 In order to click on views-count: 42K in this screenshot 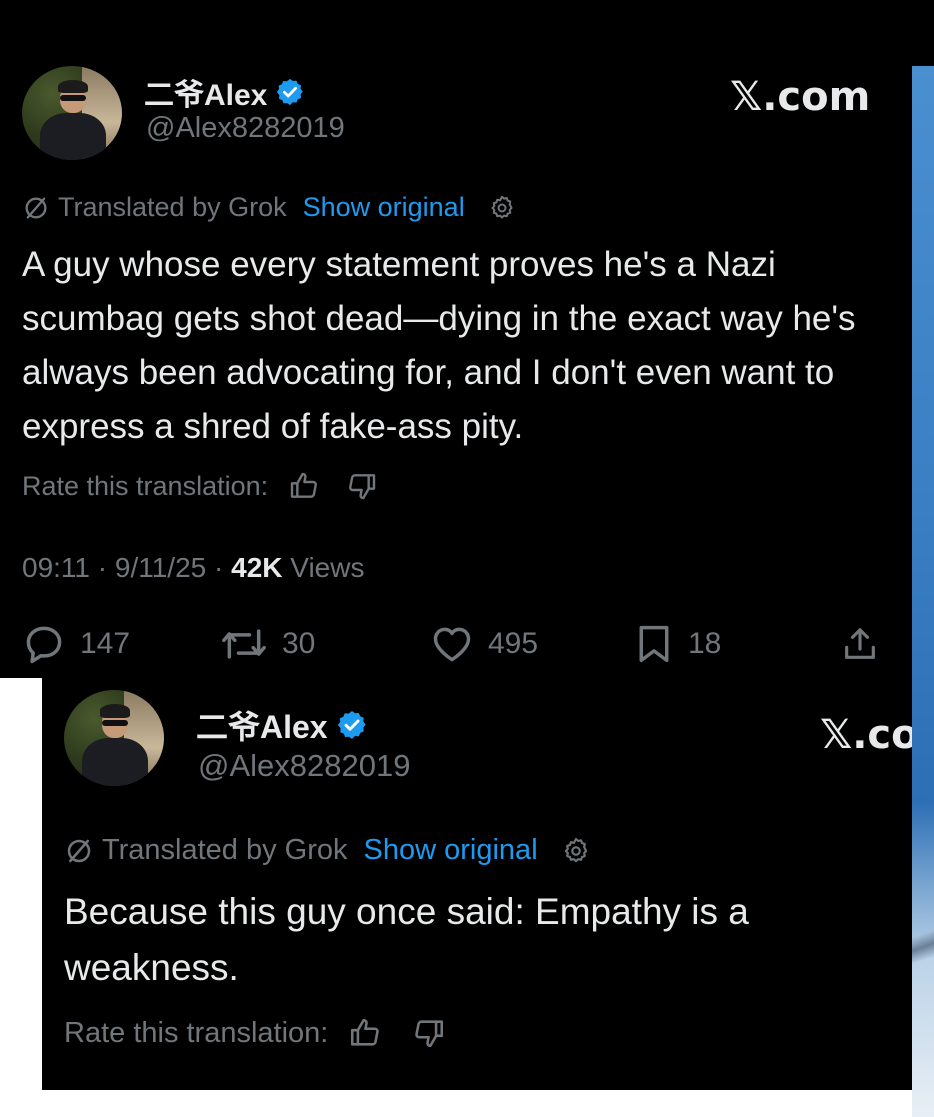, I will do `click(257, 567)`.